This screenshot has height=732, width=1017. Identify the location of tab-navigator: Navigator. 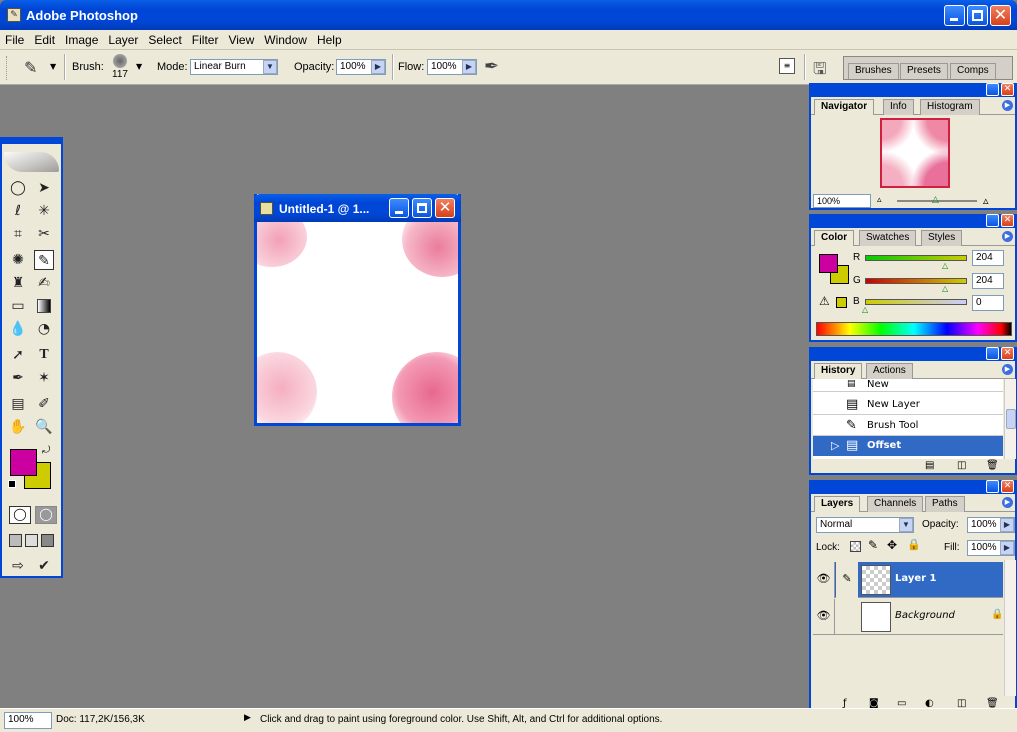
(844, 107).